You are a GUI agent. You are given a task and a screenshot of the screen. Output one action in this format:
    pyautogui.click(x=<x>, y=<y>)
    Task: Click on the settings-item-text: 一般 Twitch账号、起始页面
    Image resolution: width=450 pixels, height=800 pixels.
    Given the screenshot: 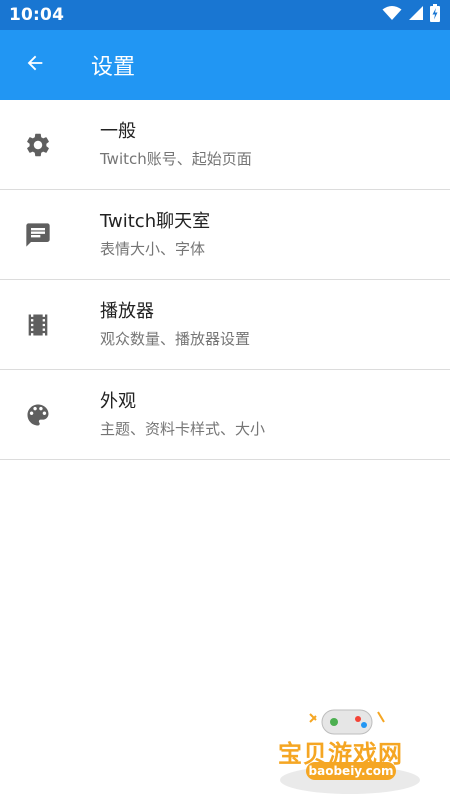 What is the action you would take?
    pyautogui.click(x=176, y=145)
    